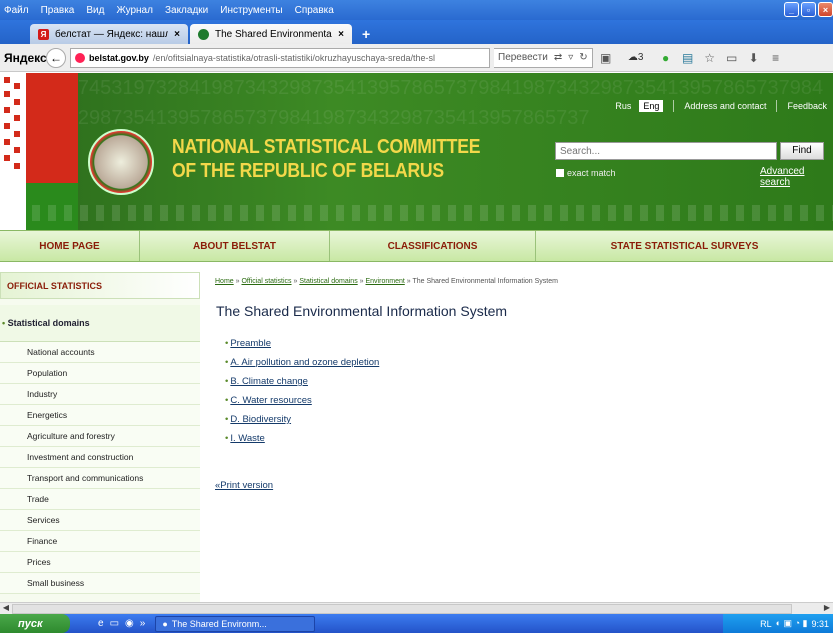 The width and height of the screenshot is (833, 633). What do you see at coordinates (100, 562) in the screenshot?
I see `sidebar-item-prices: Prices` at bounding box center [100, 562].